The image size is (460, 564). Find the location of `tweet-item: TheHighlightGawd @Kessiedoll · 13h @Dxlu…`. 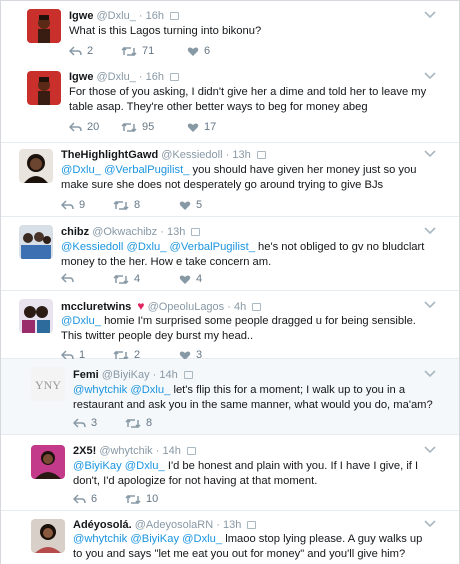

tweet-item: TheHighlightGawd @Kessiedoll · 13h @Dxlu… is located at coordinates (230, 180).